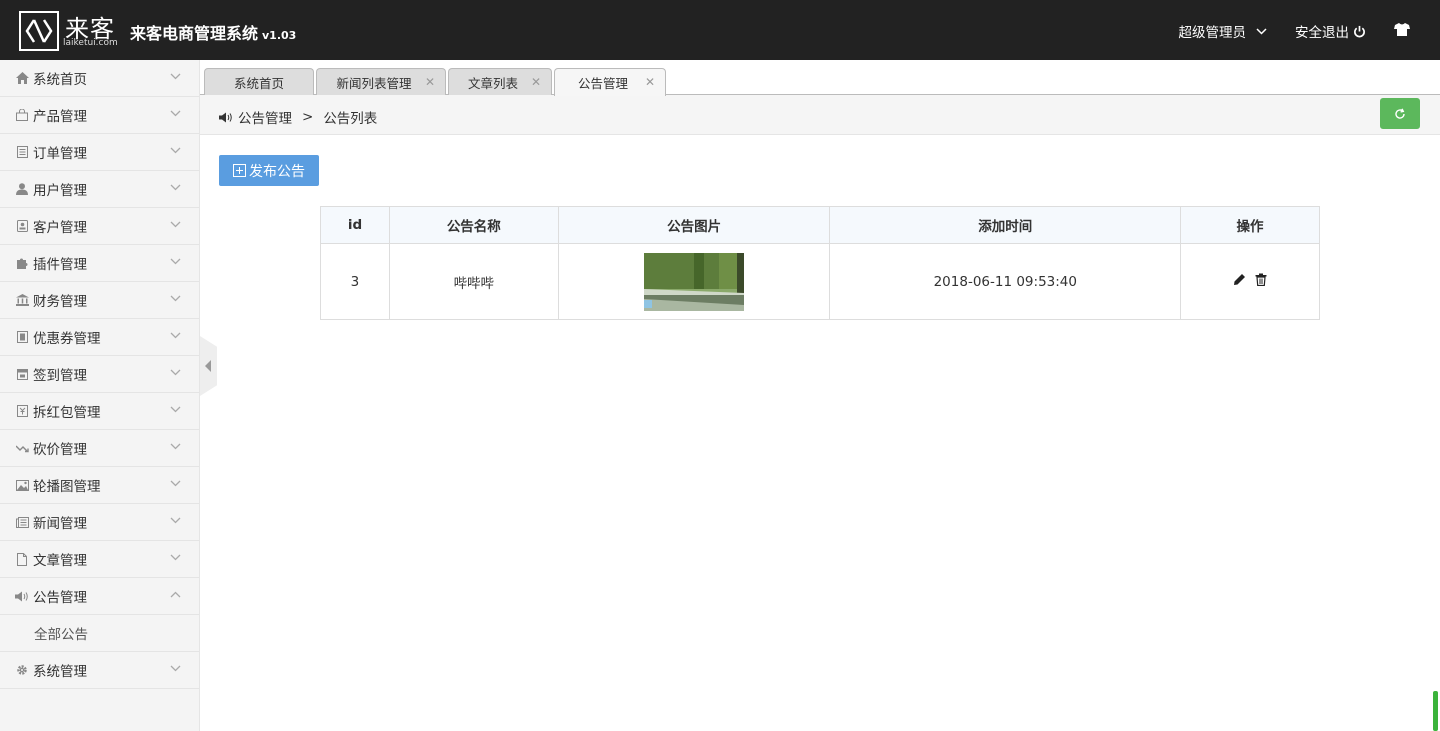 The width and height of the screenshot is (1440, 731). Describe the element at coordinates (1212, 33) in the screenshot. I see `user-name: 超级管理员` at that location.